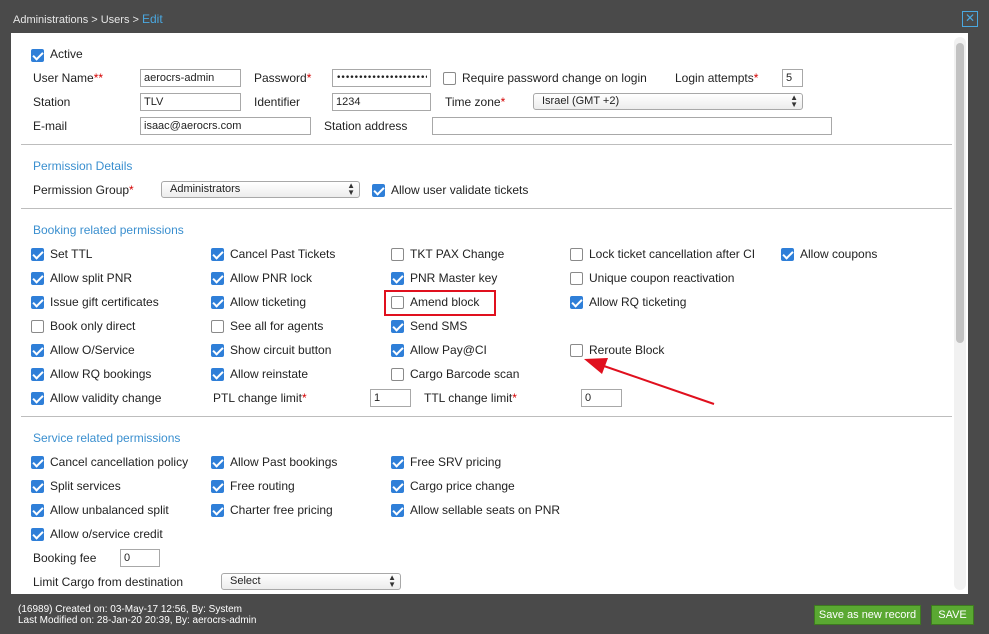 Image resolution: width=989 pixels, height=634 pixels. What do you see at coordinates (262, 486) in the screenshot?
I see `free-routing-label: Free routing` at bounding box center [262, 486].